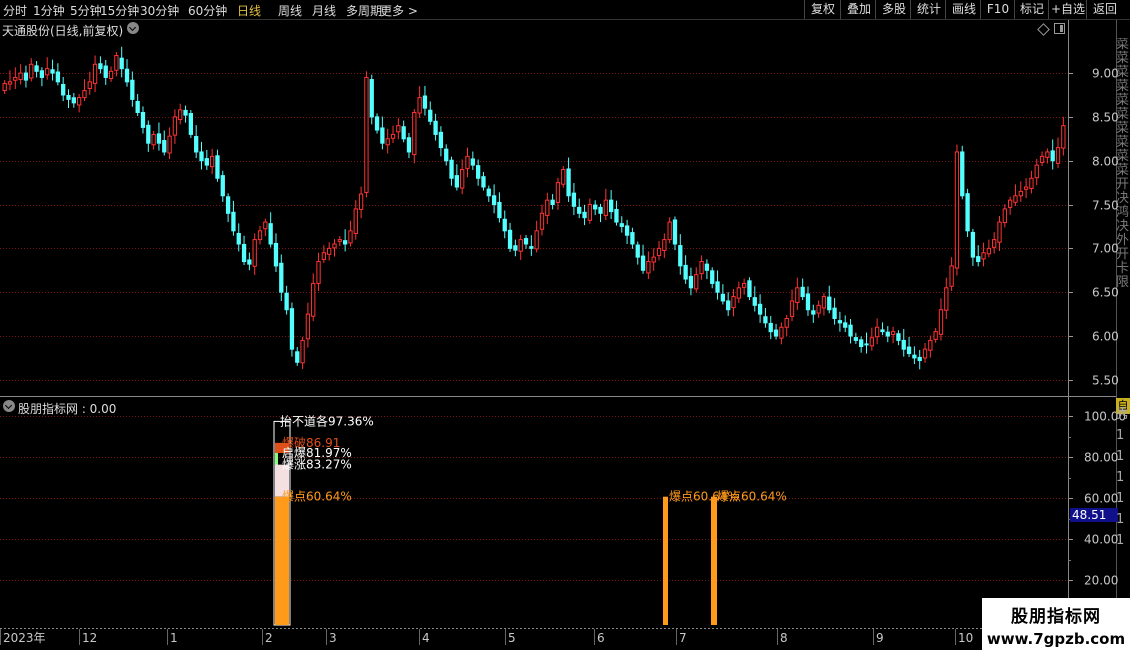 The width and height of the screenshot is (1130, 650). Describe the element at coordinates (893, 9) in the screenshot. I see `toolbar-button-2: 多股` at that location.